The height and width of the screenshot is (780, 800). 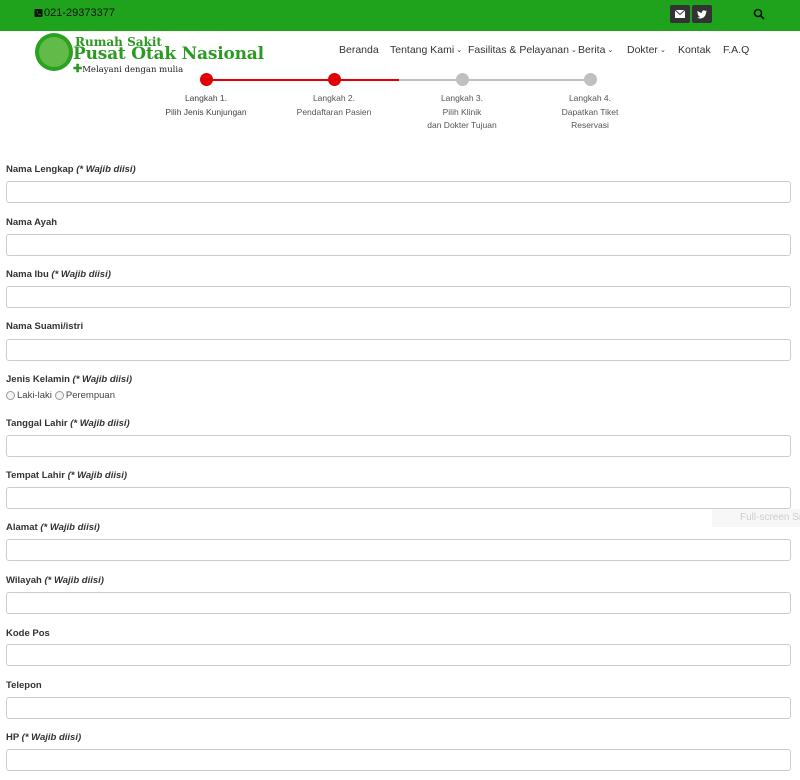 What do you see at coordinates (398, 760) in the screenshot?
I see `hp-input` at bounding box center [398, 760].